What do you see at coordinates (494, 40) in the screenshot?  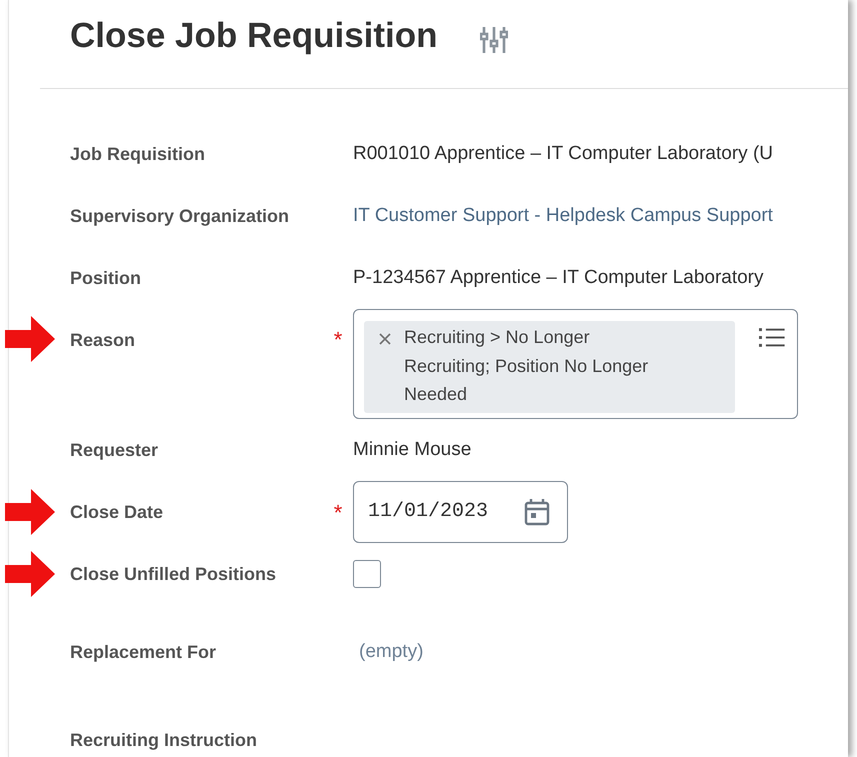 I see `sliders-icon` at bounding box center [494, 40].